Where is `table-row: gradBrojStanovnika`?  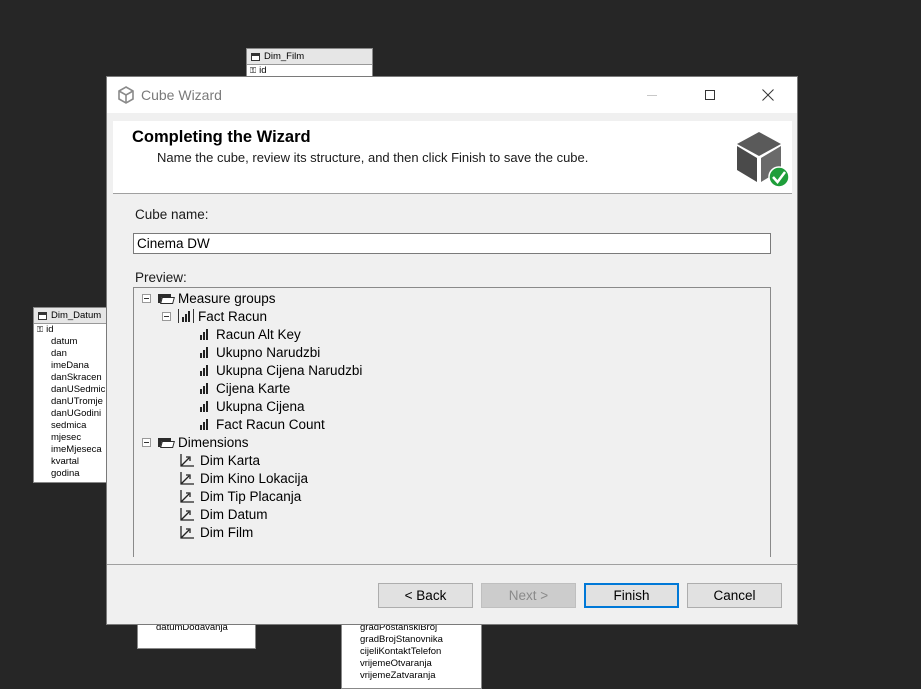
table-row: gradBrojStanovnika is located at coordinates (401, 639).